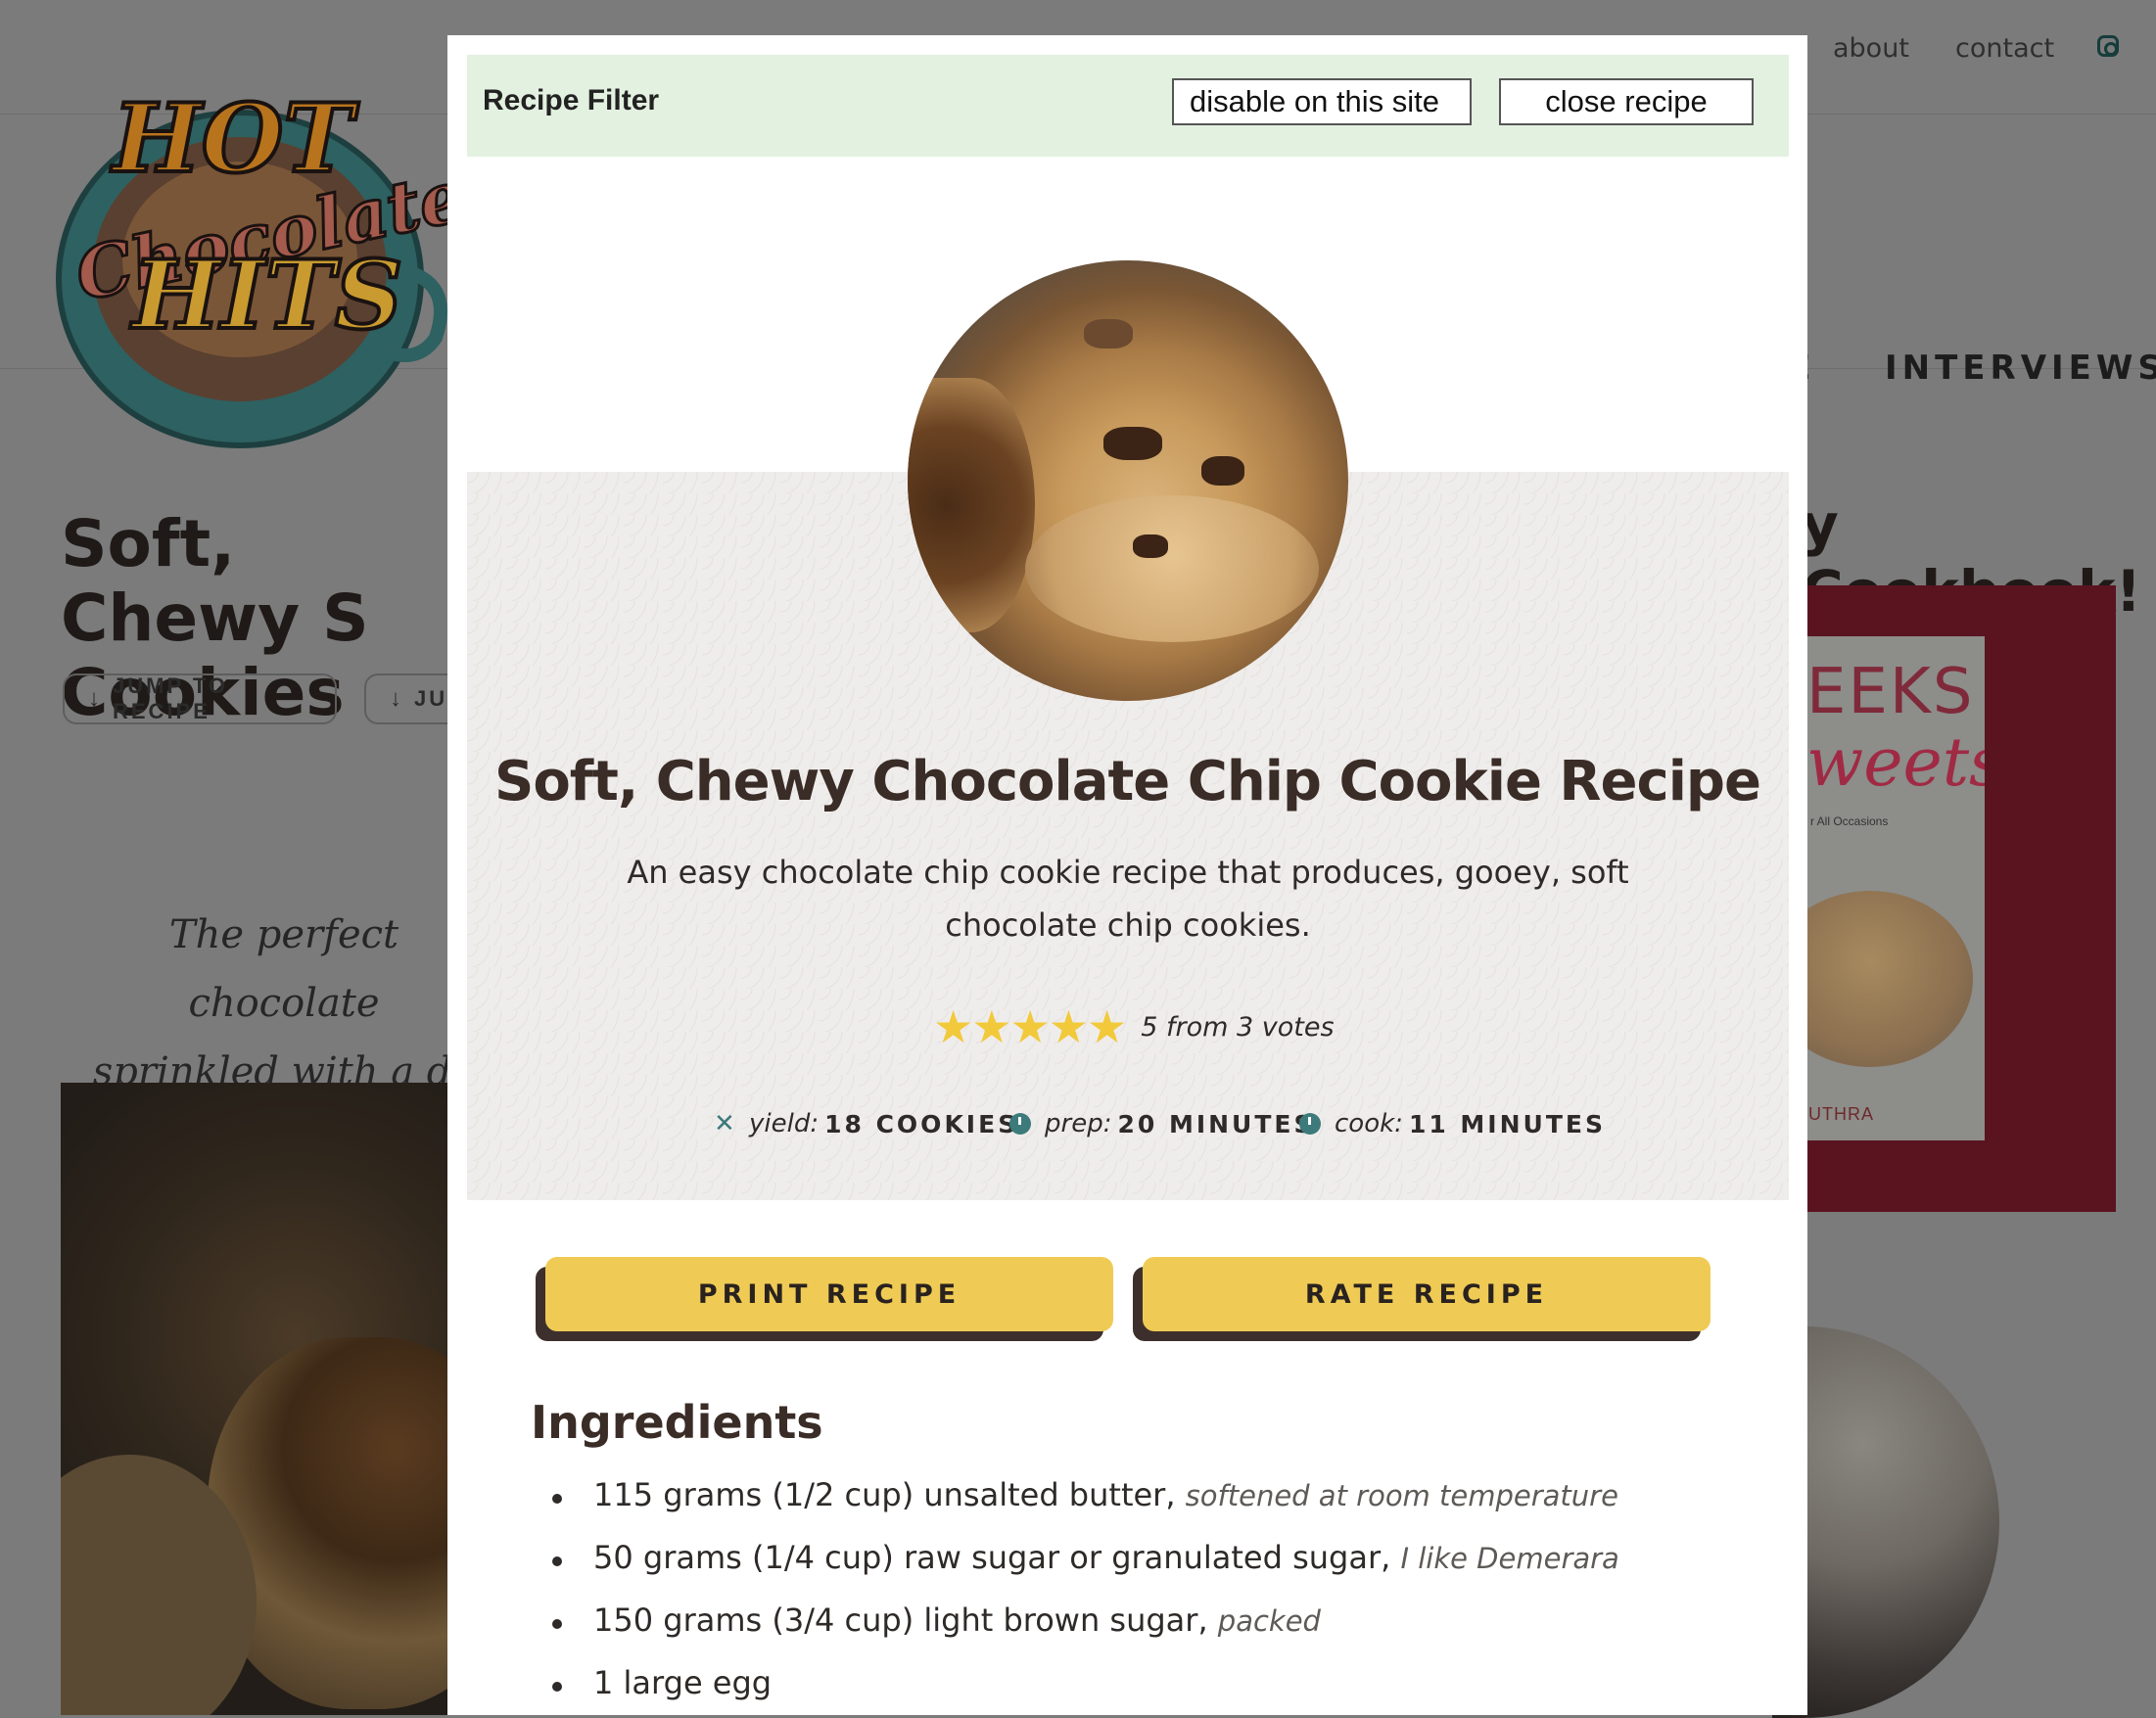 The width and height of the screenshot is (2156, 1718). I want to click on jump-secondary-label: JU, so click(431, 698).